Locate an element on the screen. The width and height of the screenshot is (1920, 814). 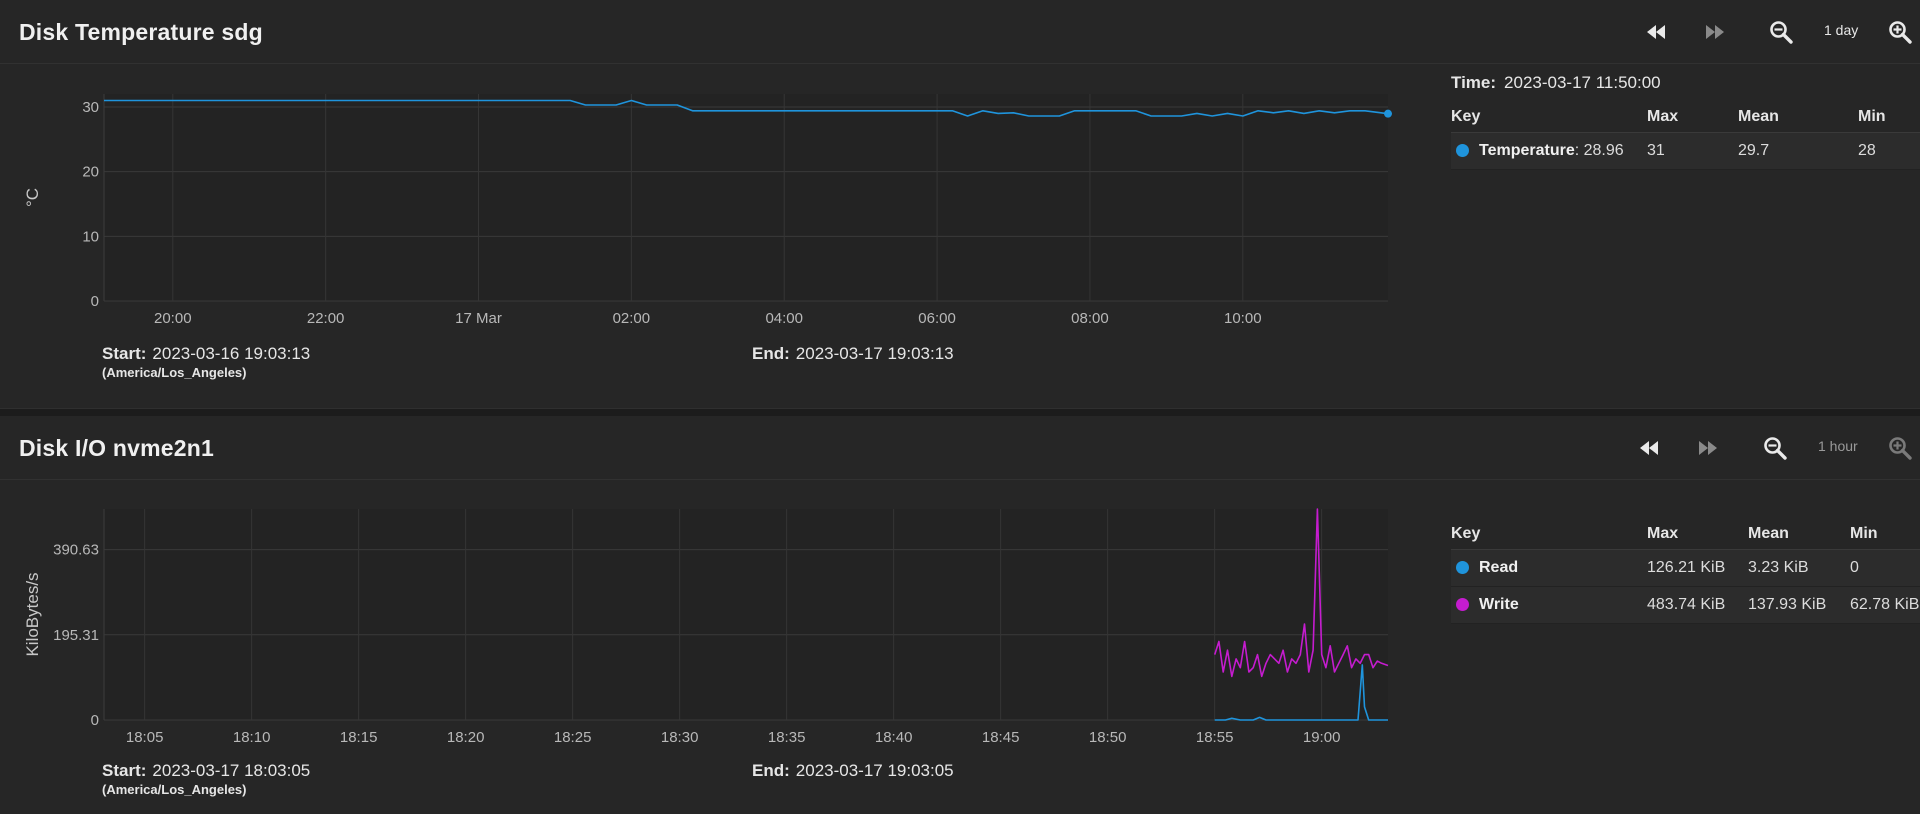
start-value: 2023-03-17 18:03:05 is located at coordinates (231, 770).